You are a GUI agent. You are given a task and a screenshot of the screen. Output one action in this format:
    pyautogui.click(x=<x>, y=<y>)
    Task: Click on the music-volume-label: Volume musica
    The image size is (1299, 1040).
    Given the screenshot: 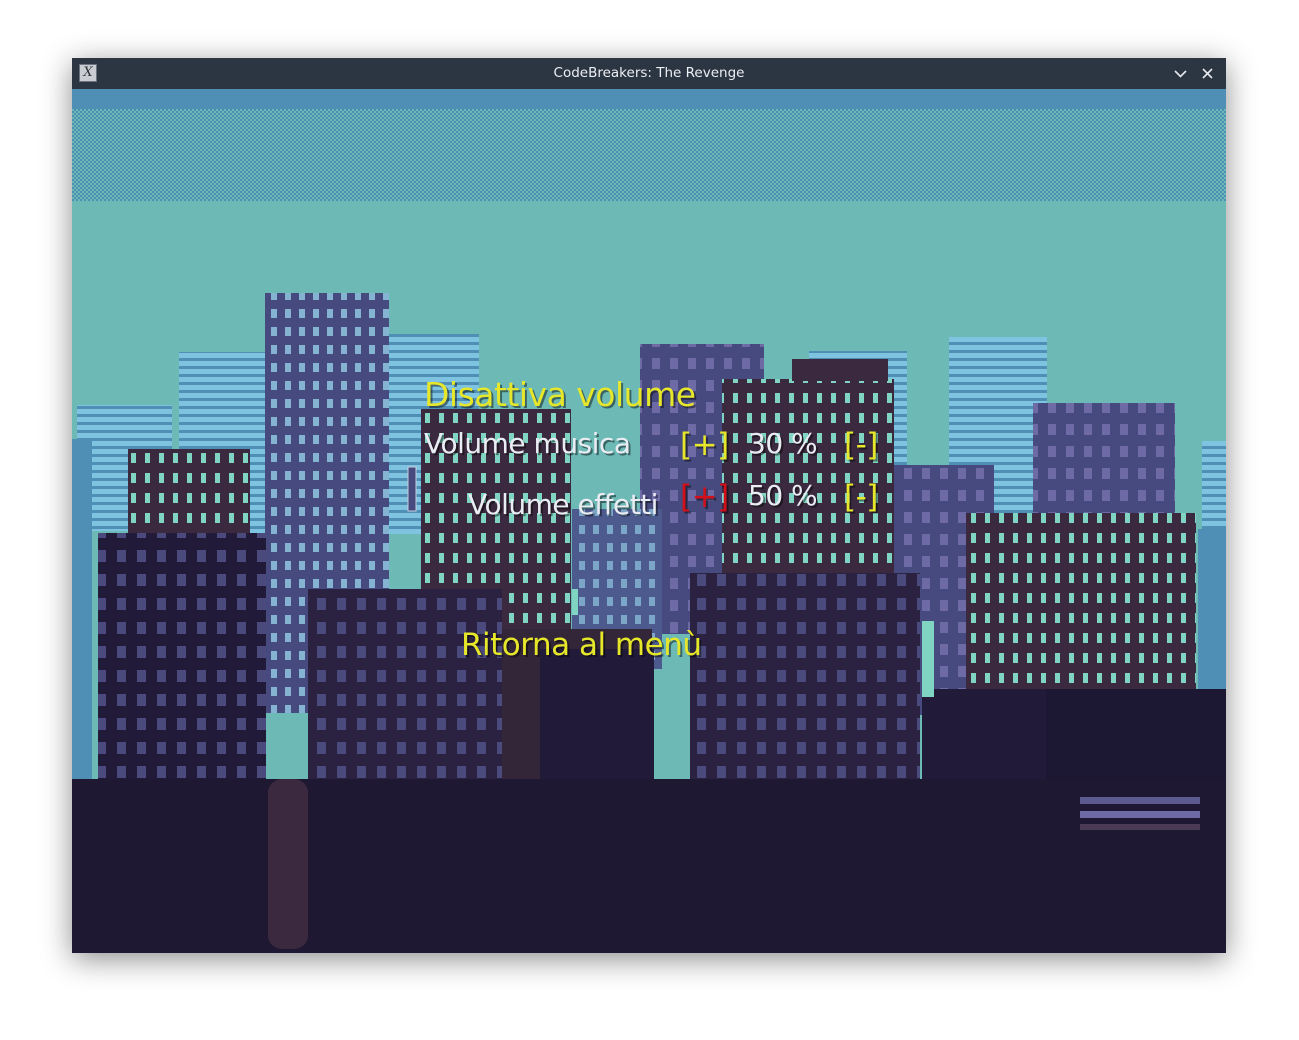 What is the action you would take?
    pyautogui.click(x=527, y=443)
    